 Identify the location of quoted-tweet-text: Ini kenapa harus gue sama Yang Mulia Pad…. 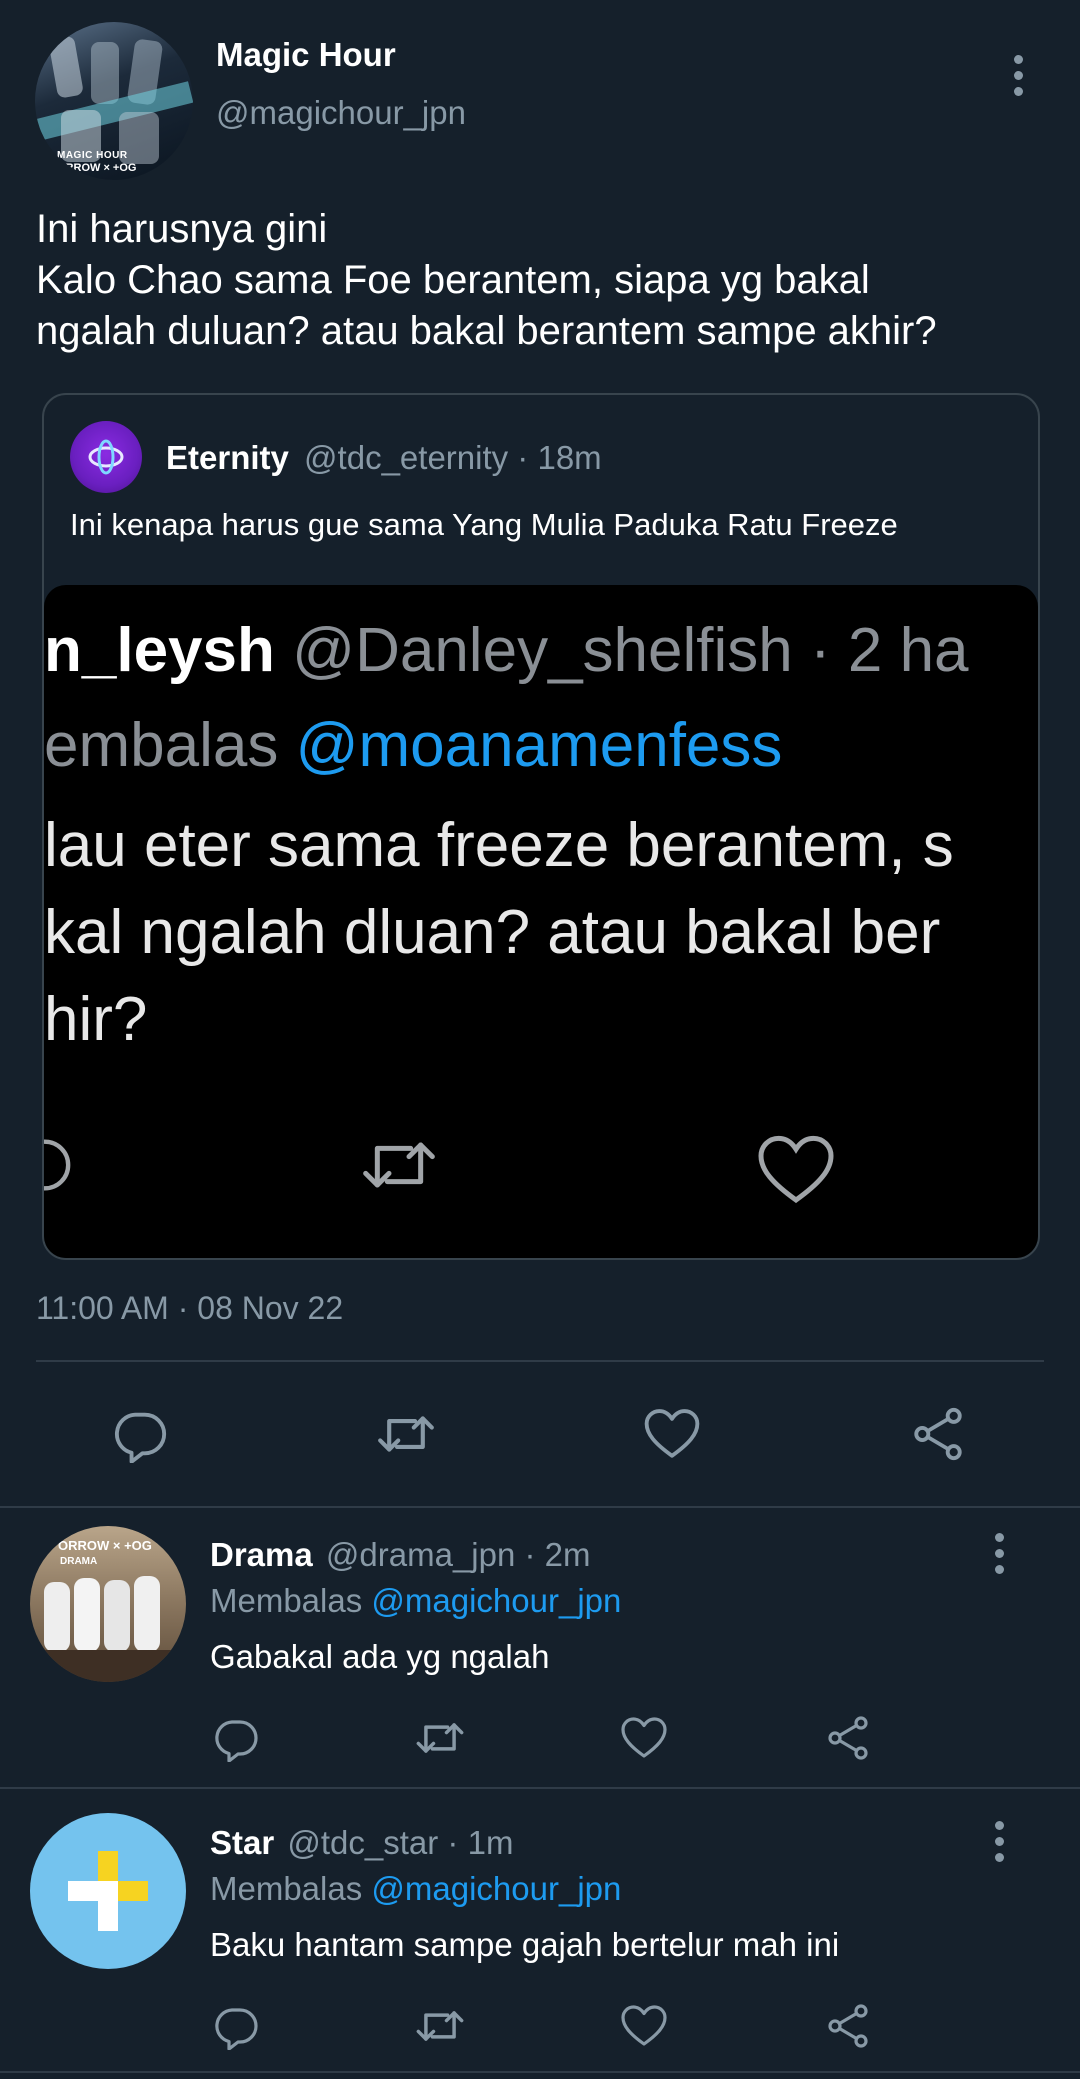
(484, 524).